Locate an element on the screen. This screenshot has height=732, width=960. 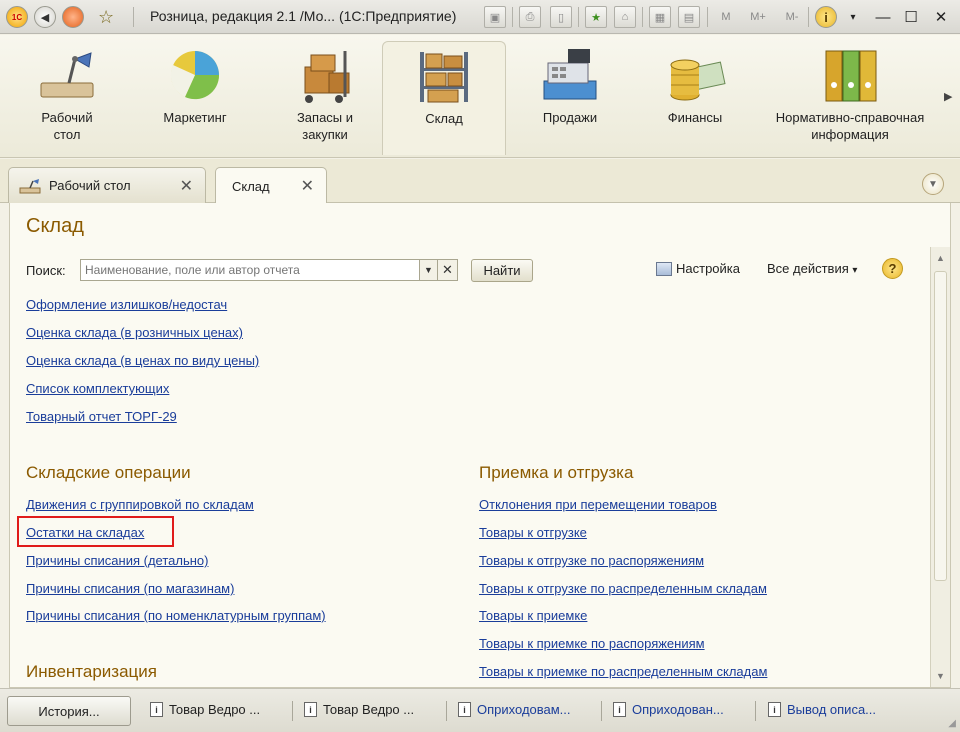
binders-icon is located at coordinates (850, 75).